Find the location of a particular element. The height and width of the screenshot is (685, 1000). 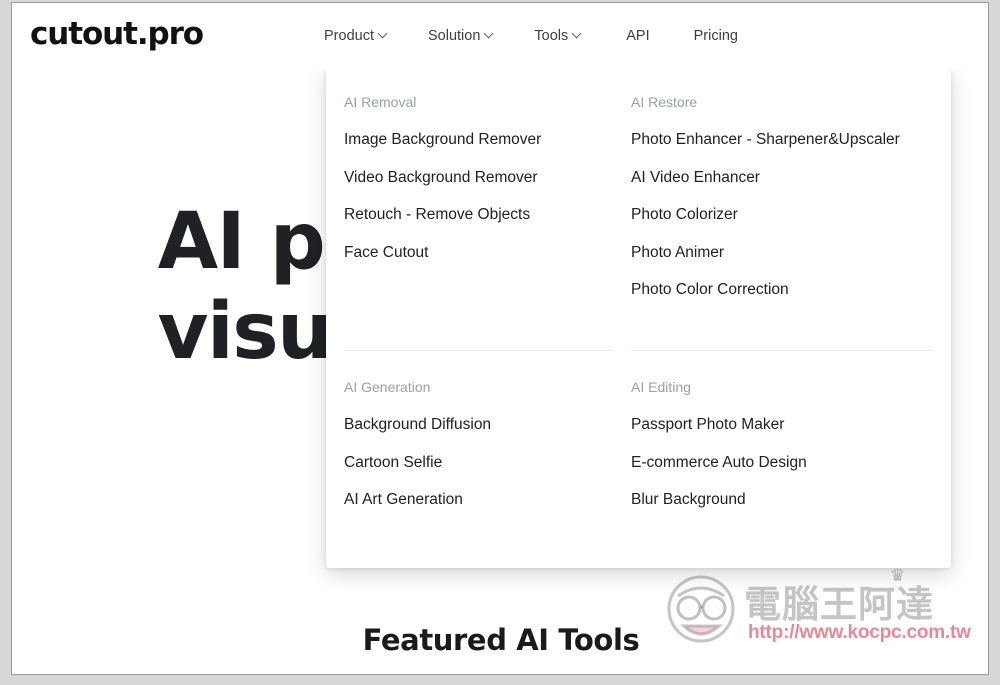

nav-item-label: Solution is located at coordinates (454, 36).